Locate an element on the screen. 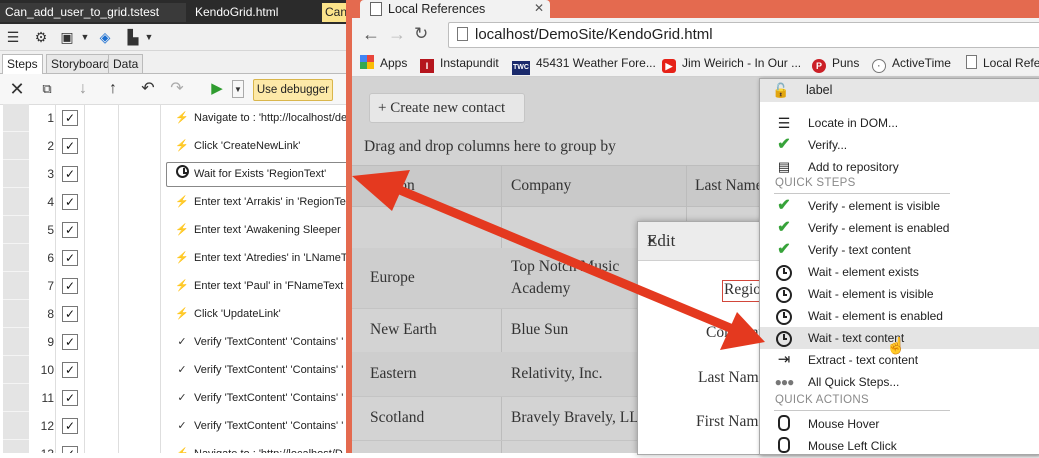  menu-item-label: Wait - element exists is located at coordinates (863, 272).